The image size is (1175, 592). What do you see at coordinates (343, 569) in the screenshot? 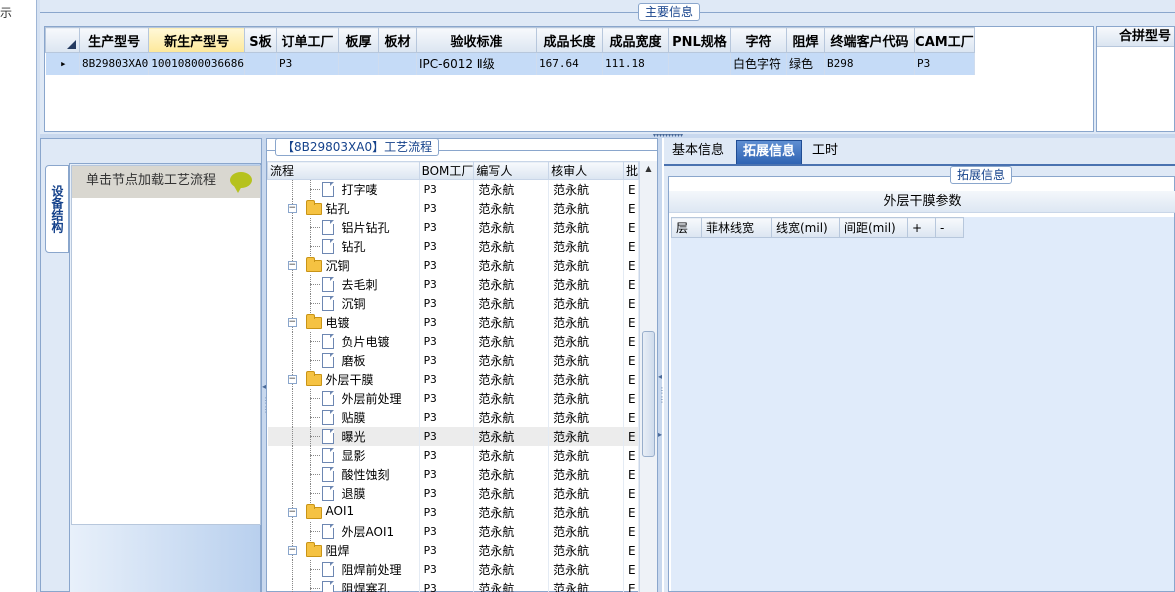
I see `flow-cell-step: 阻焊前处理` at bounding box center [343, 569].